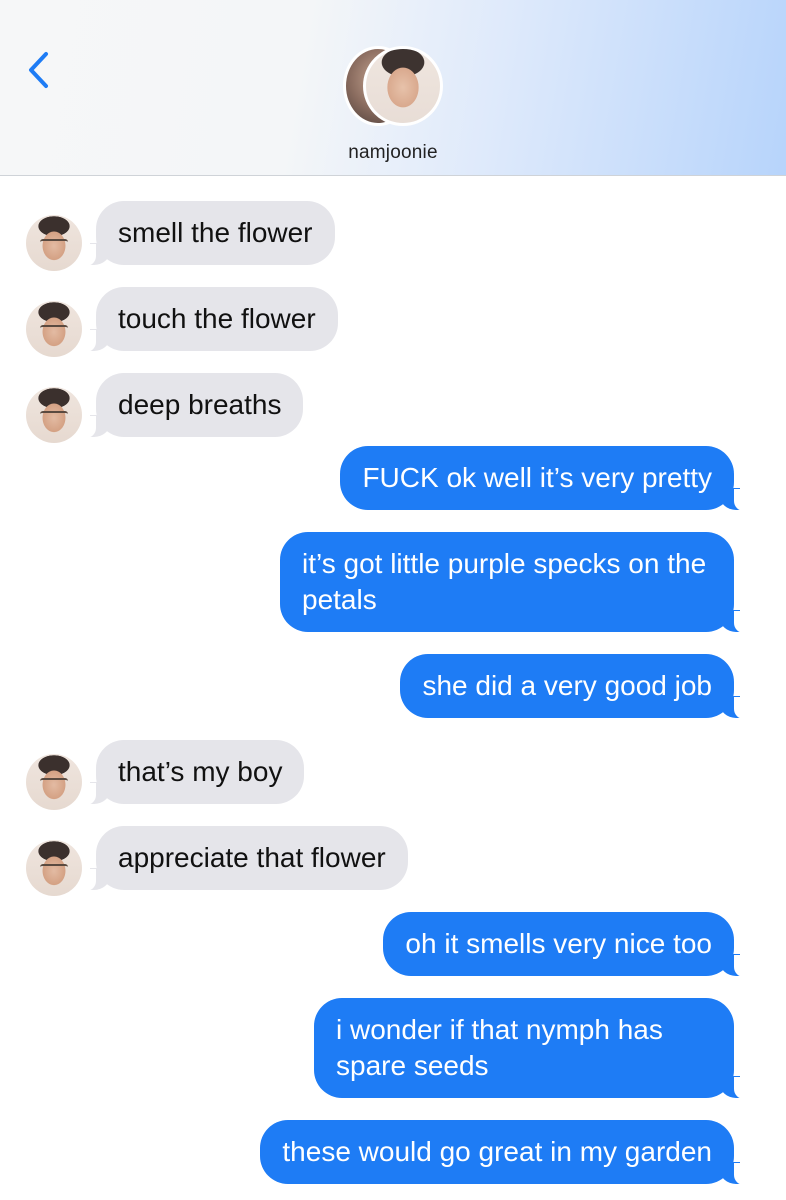 This screenshot has height=1200, width=786. Describe the element at coordinates (193, 772) in the screenshot. I see `incoming-message-bubble: that’s my boy` at that location.